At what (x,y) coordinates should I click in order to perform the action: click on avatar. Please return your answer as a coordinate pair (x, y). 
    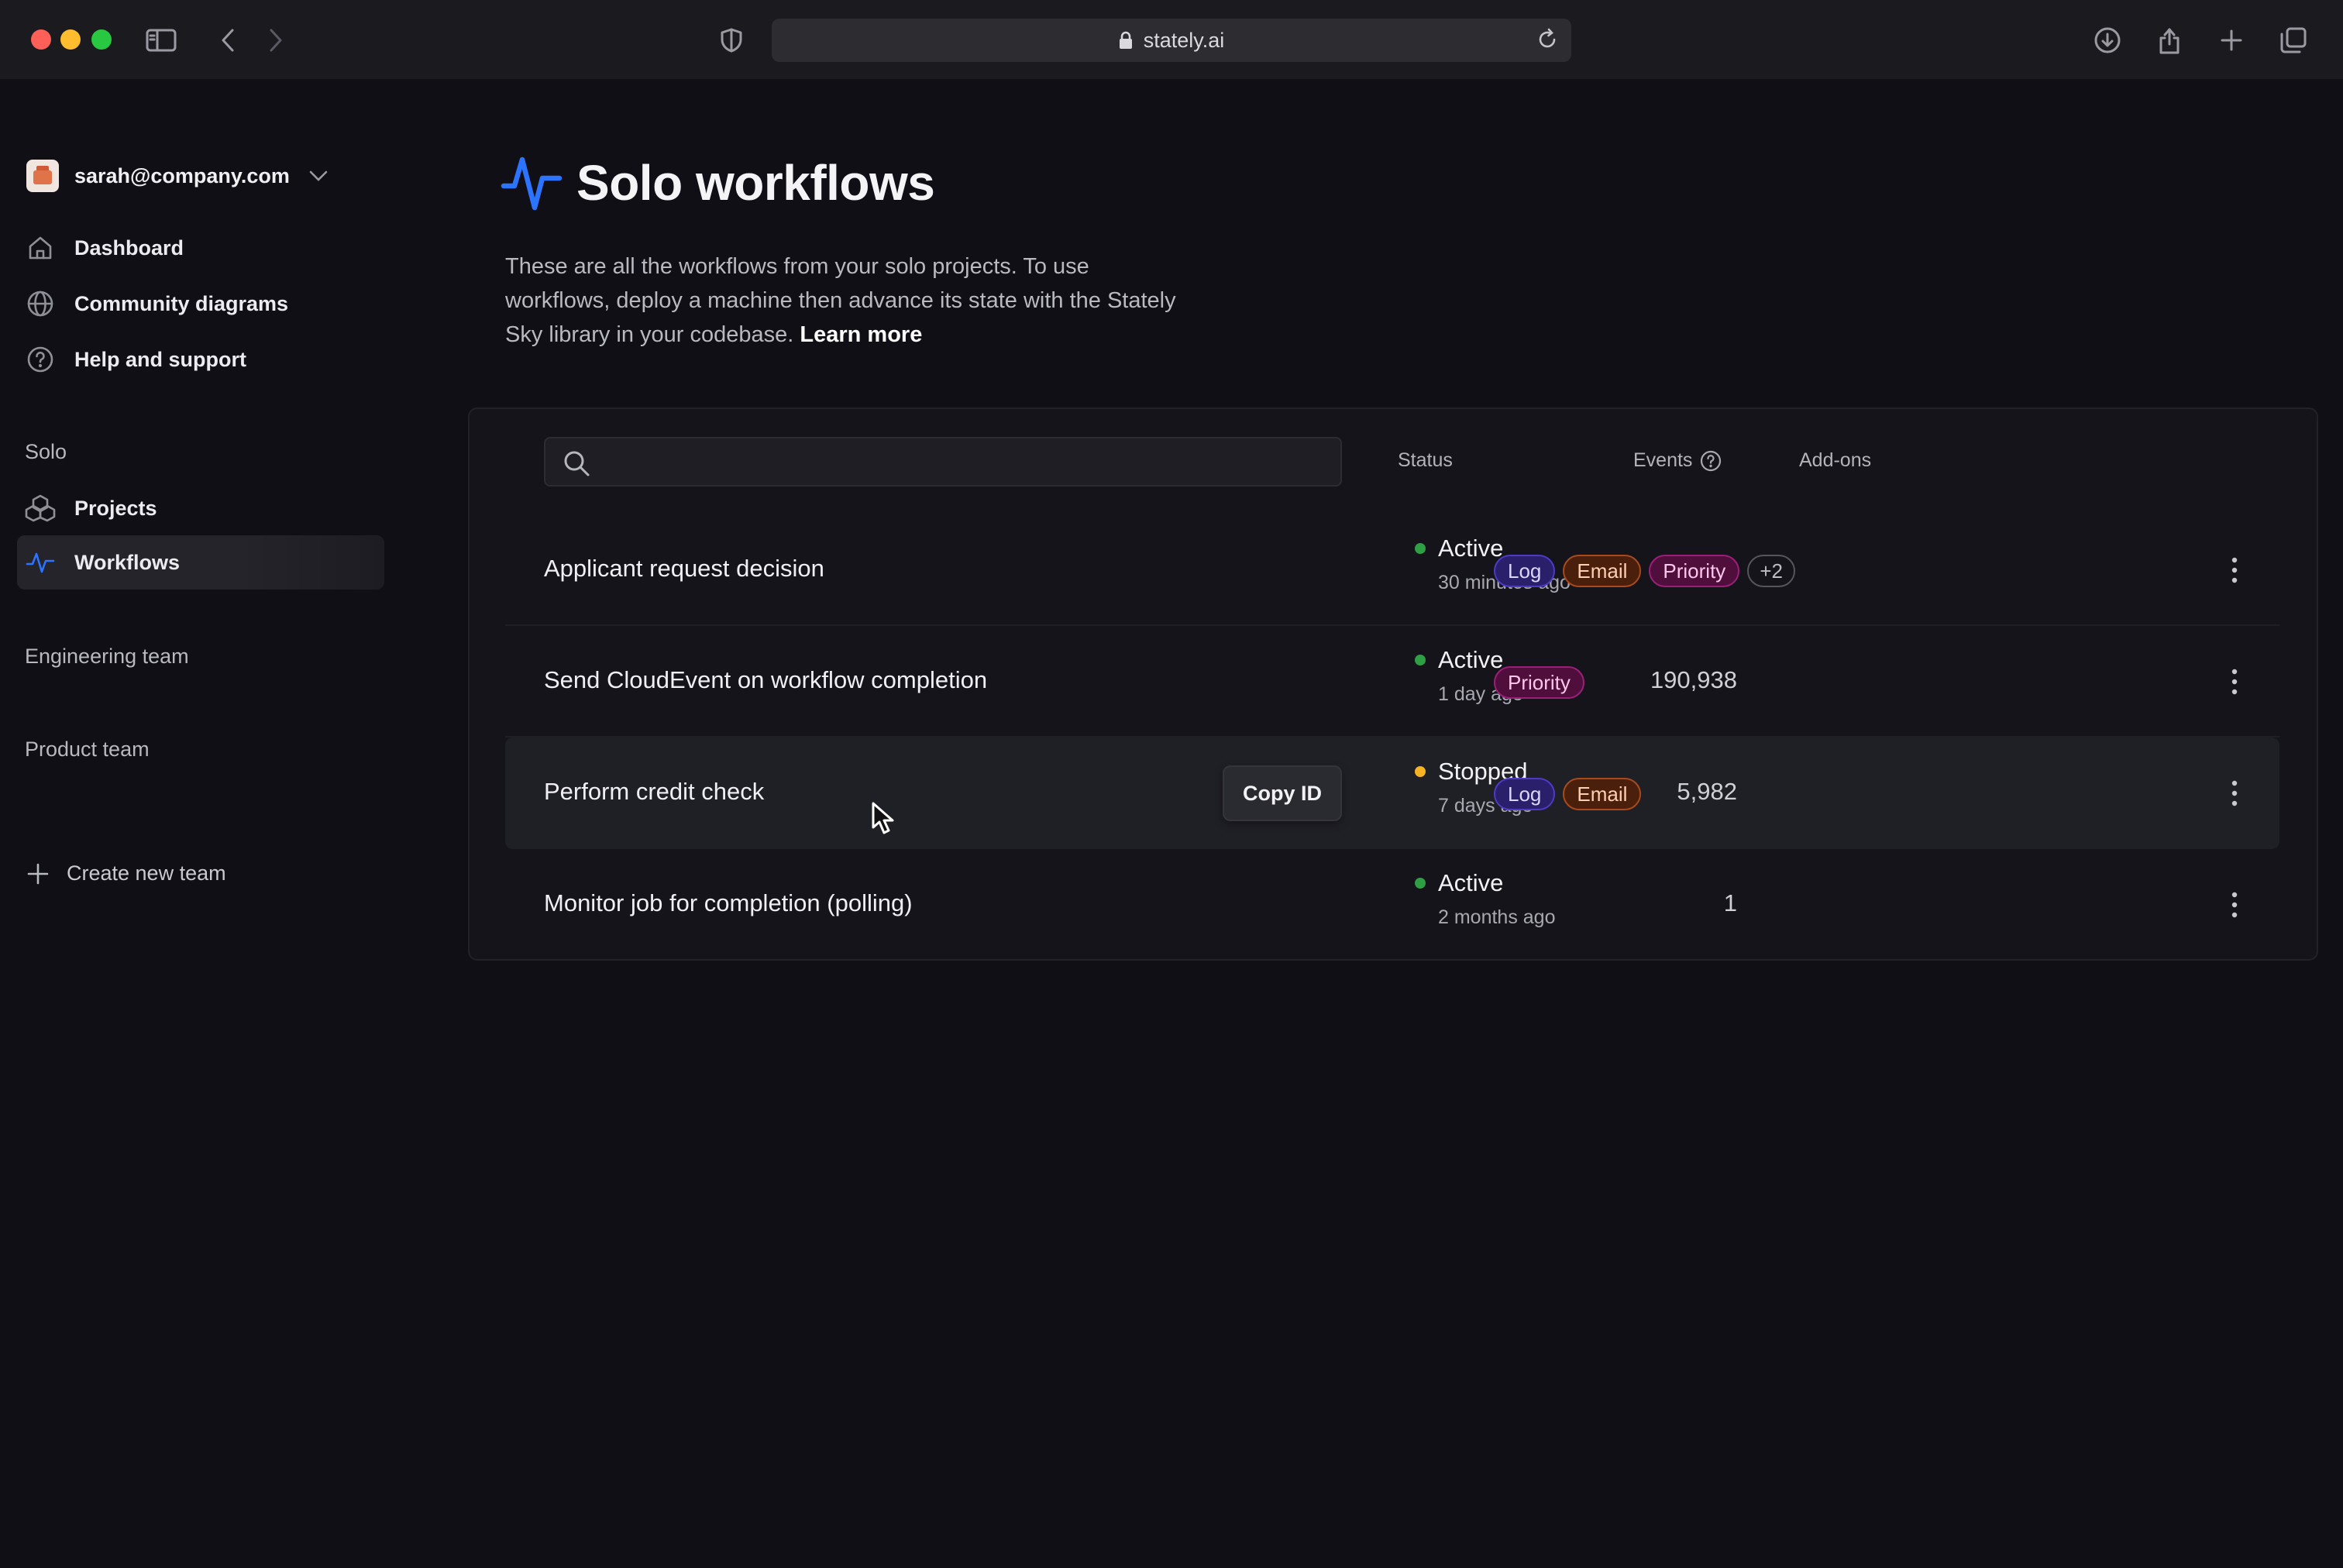
    Looking at the image, I should click on (42, 176).